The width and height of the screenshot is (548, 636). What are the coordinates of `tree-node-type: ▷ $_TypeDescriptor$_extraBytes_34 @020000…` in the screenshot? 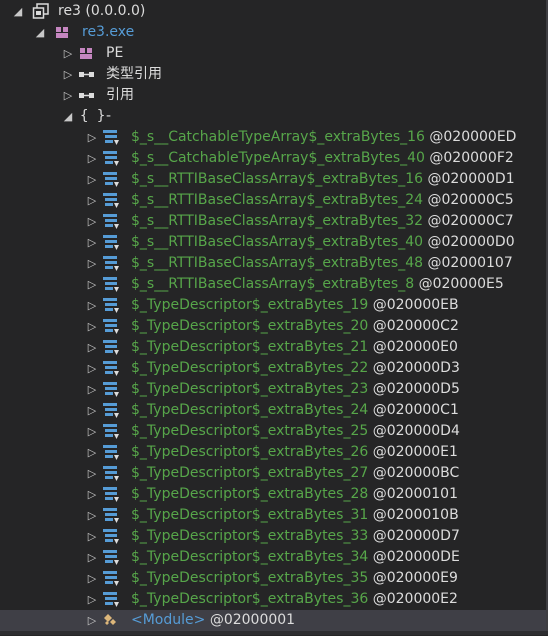 It's located at (274, 557).